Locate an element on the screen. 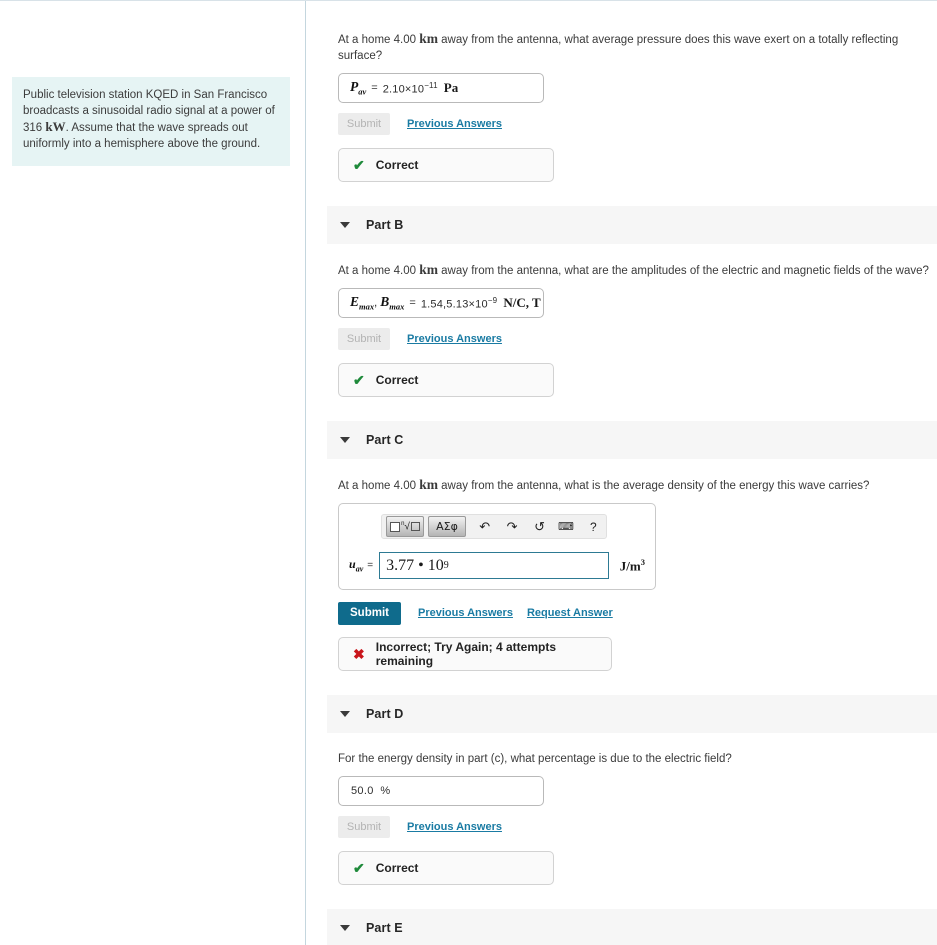 The height and width of the screenshot is (945, 937). part-c-header: Part C is located at coordinates (632, 440).